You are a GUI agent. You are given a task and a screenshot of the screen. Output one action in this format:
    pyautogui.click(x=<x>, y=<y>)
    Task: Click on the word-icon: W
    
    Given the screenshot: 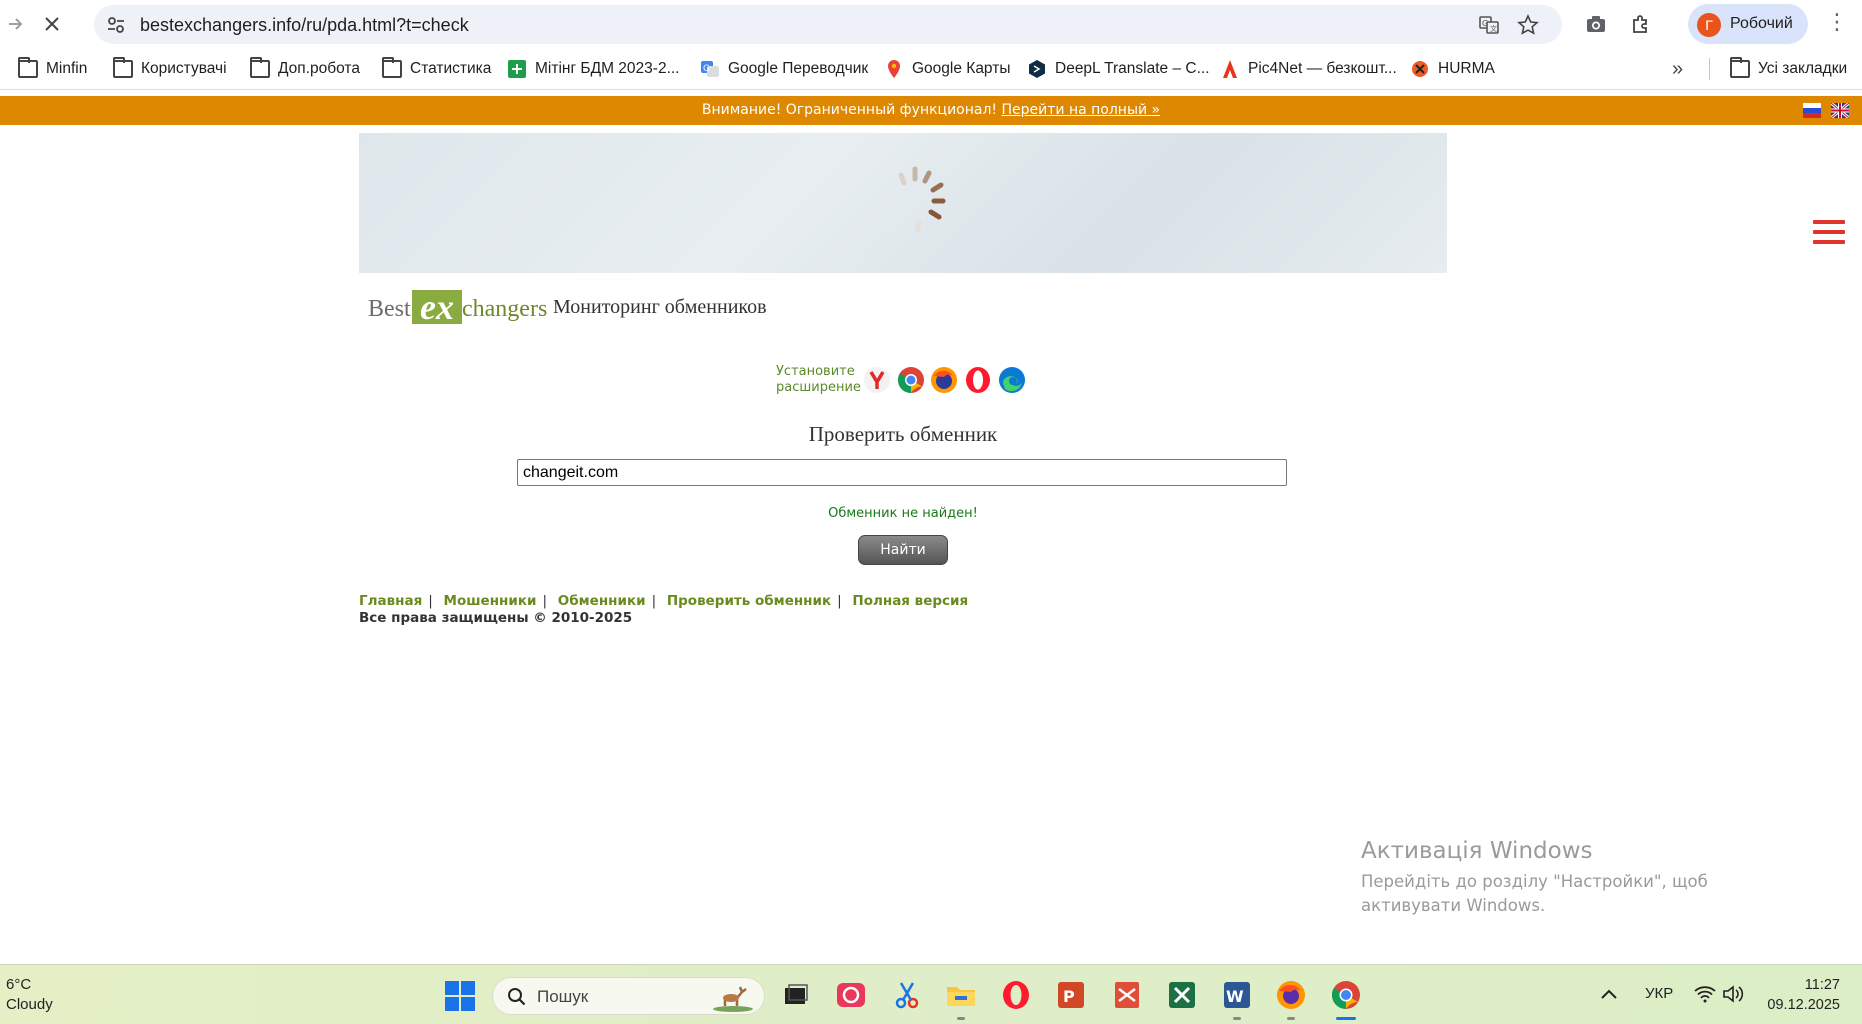 What is the action you would take?
    pyautogui.click(x=1237, y=995)
    